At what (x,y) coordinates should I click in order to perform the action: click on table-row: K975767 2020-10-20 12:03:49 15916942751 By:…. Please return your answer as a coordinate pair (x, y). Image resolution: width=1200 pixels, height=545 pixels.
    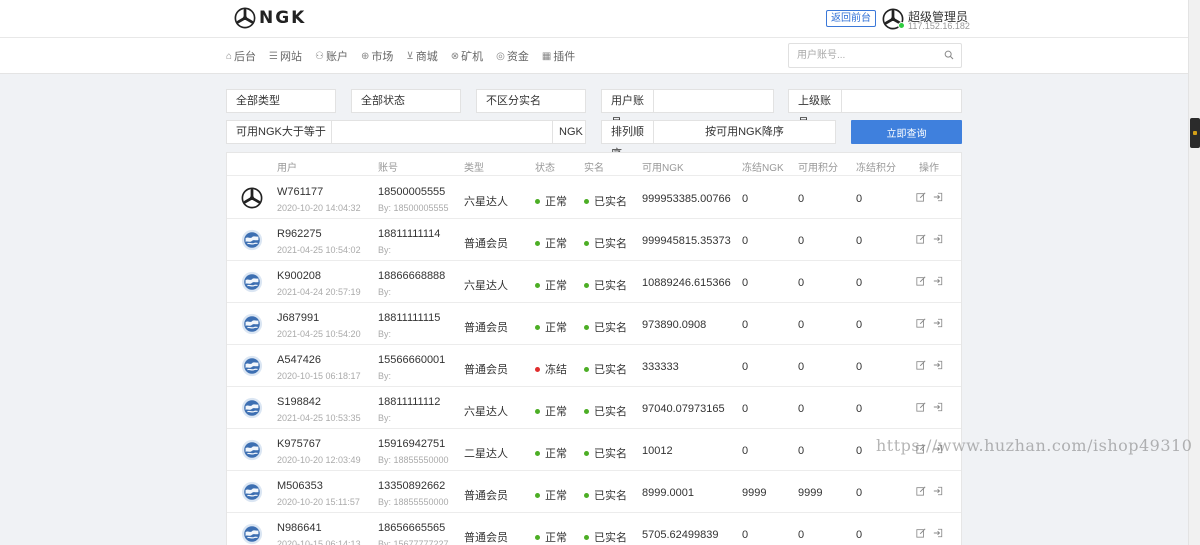
    Looking at the image, I should click on (594, 450).